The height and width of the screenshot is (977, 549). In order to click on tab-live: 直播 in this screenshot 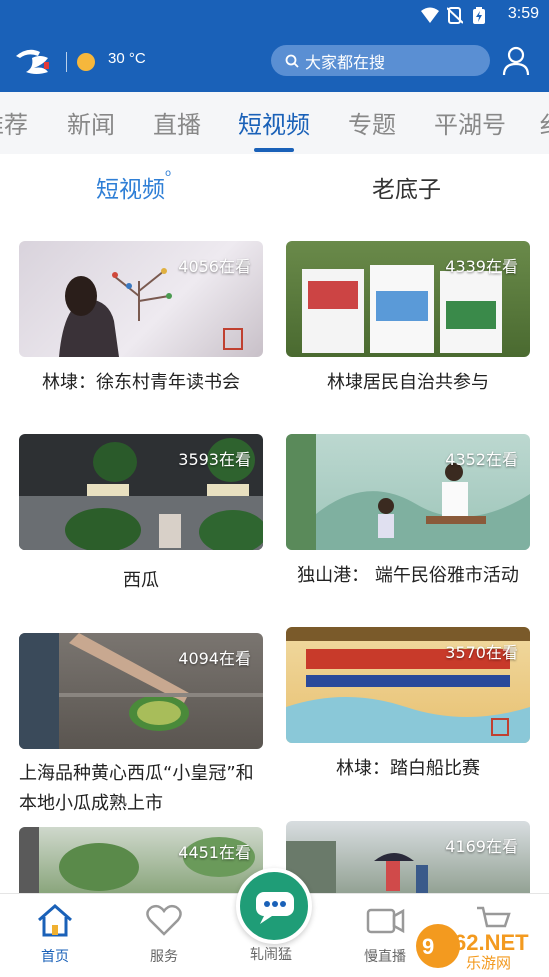, I will do `click(177, 122)`.